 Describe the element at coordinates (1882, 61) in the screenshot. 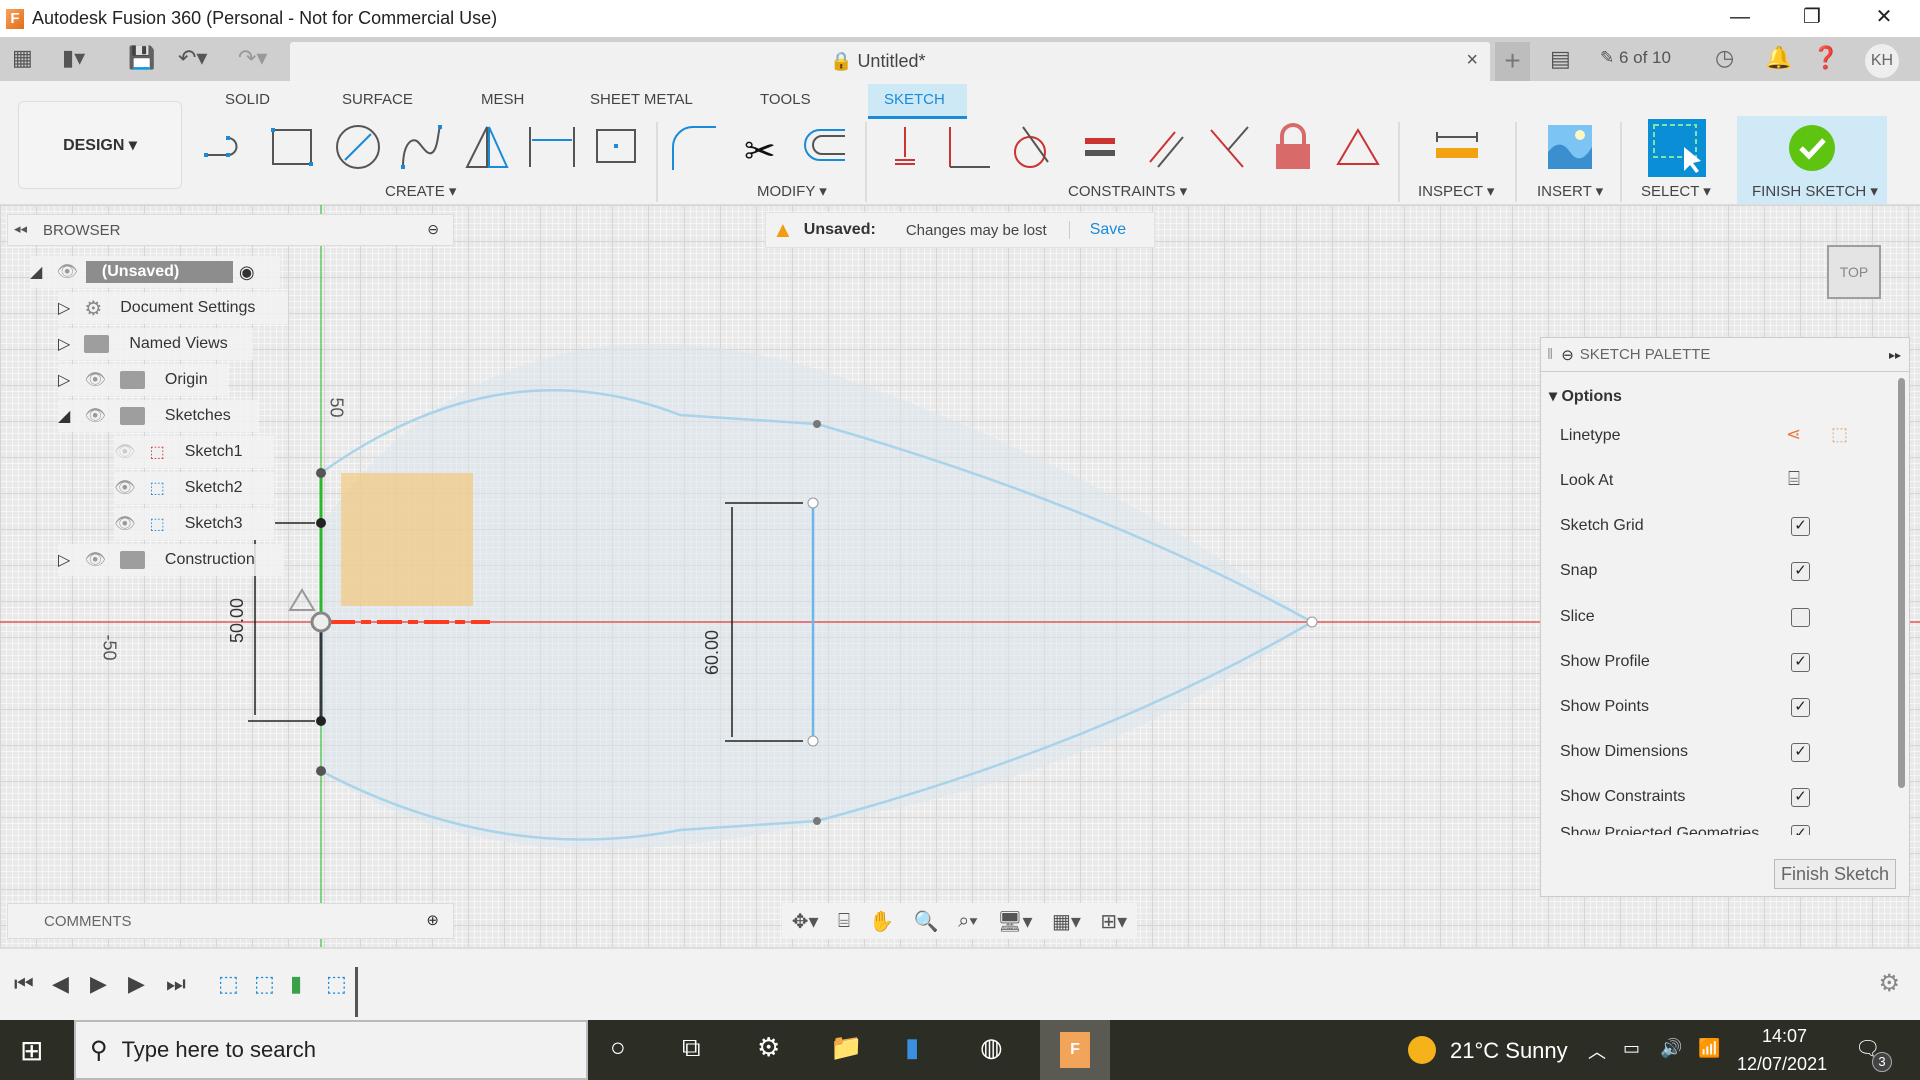

I see `user-avatar: KH` at that location.